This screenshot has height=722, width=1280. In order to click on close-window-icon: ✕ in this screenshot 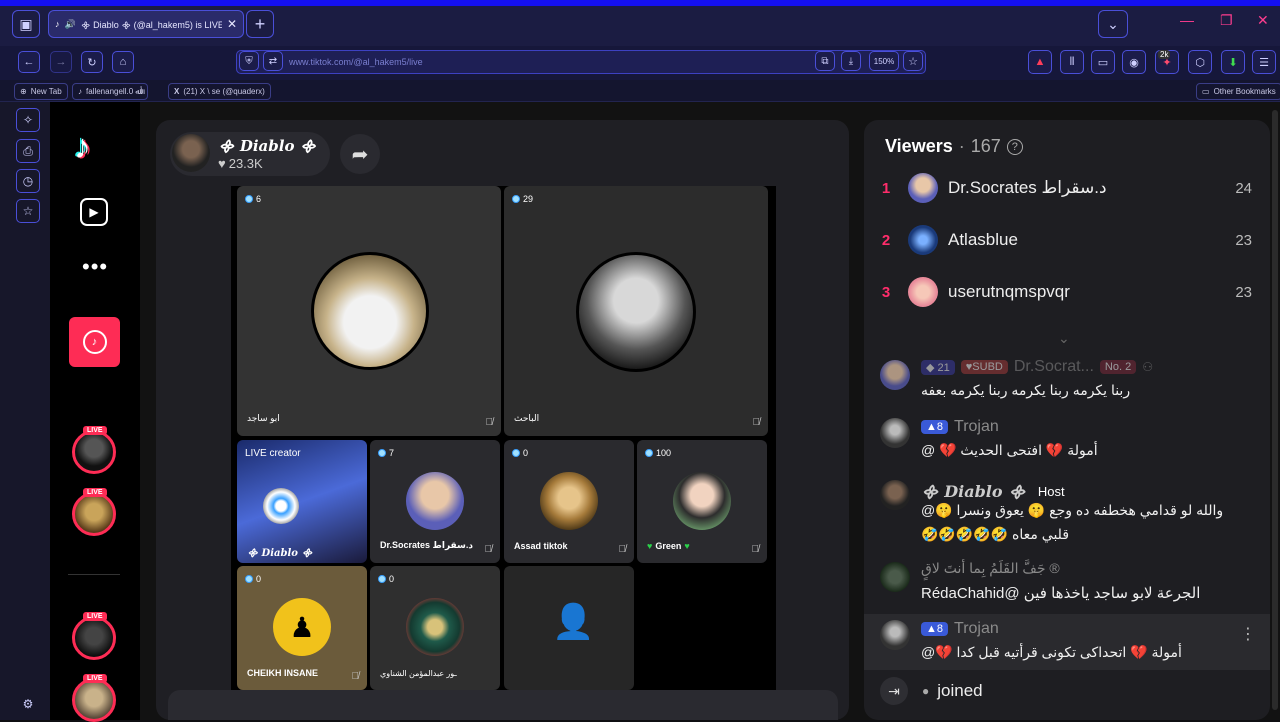, I will do `click(1263, 20)`.